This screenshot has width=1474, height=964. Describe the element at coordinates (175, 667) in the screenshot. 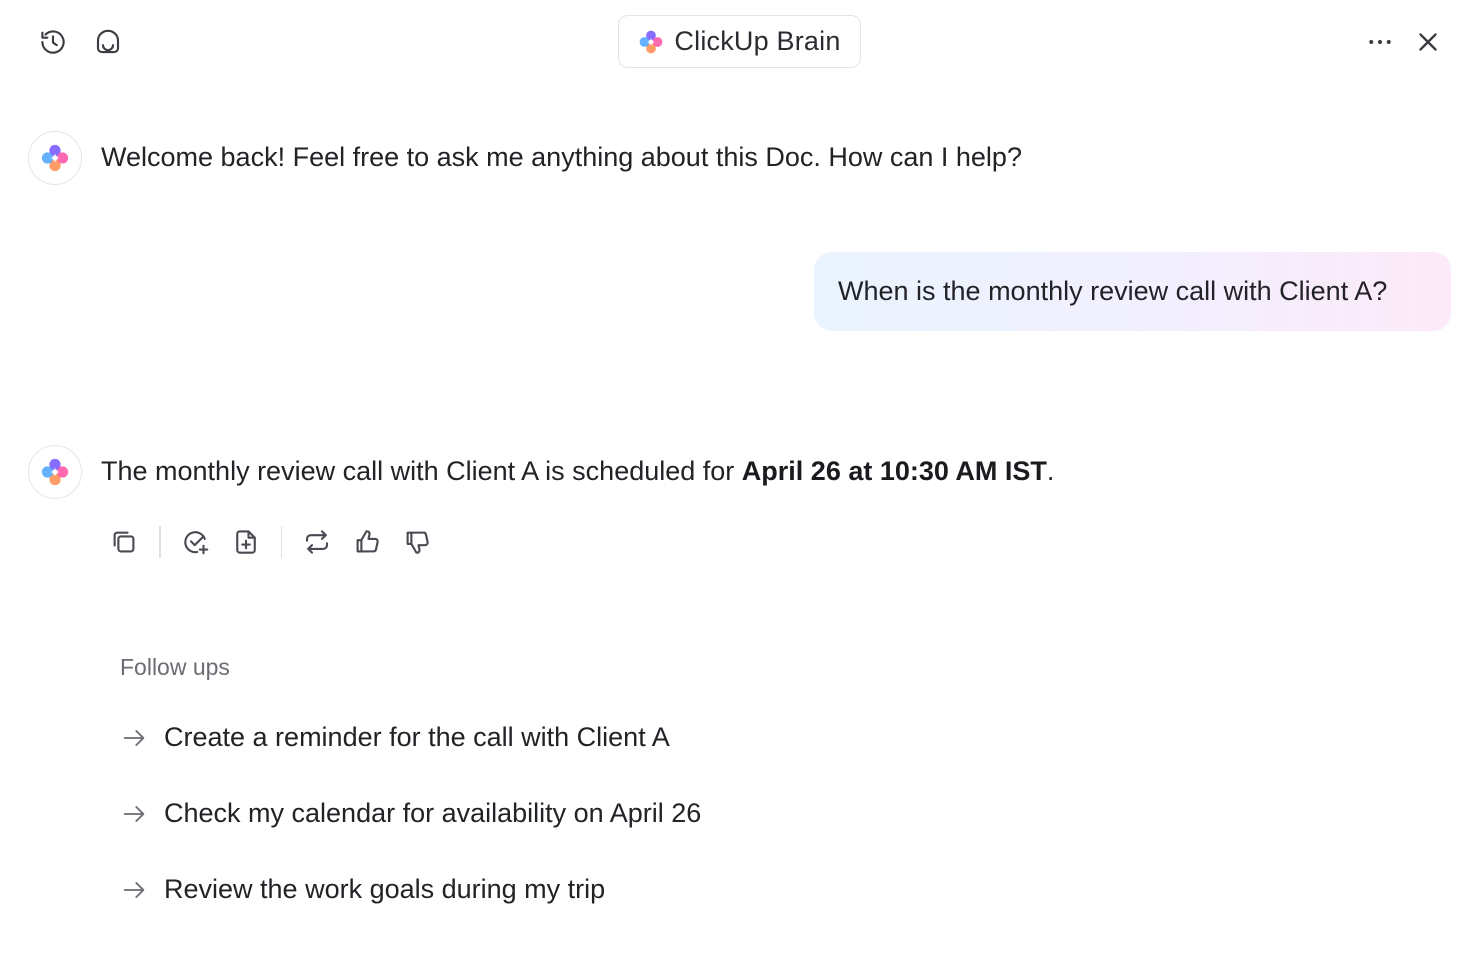

I see `follow-ups-heading: Follow ups` at that location.